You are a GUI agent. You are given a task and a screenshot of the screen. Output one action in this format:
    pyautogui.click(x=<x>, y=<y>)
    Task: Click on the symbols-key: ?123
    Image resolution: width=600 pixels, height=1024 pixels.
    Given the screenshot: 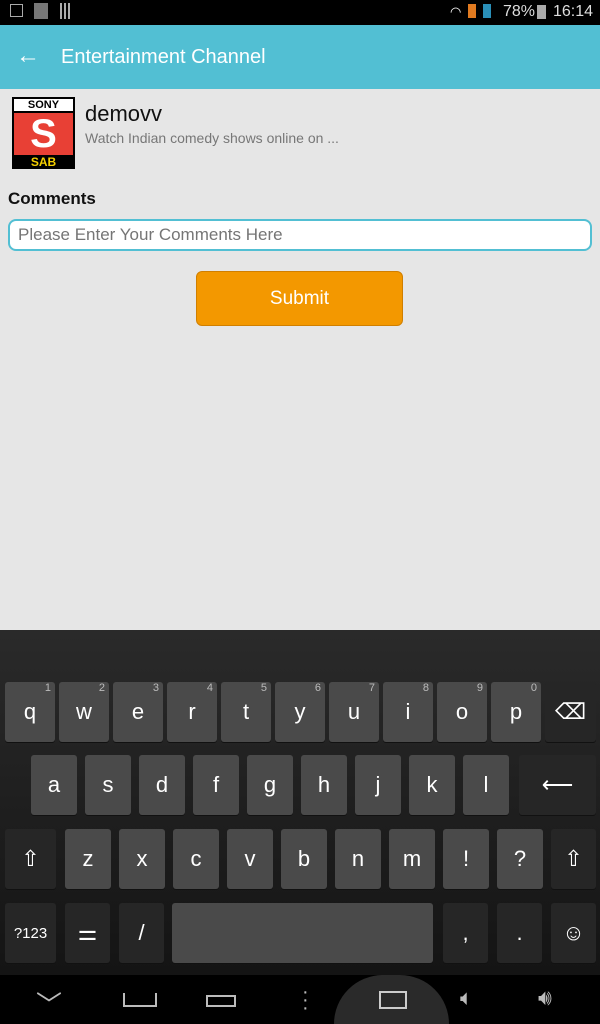 What is the action you would take?
    pyautogui.click(x=30, y=933)
    